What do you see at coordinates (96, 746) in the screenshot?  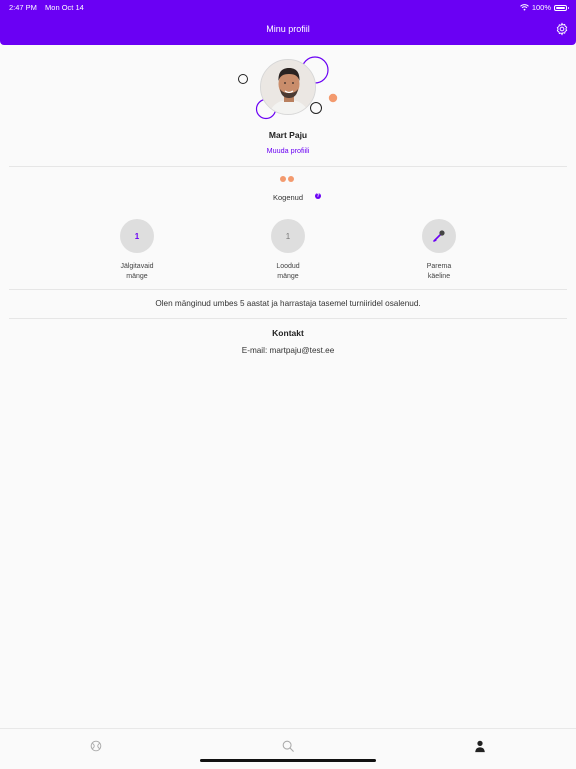 I see `games-icon` at bounding box center [96, 746].